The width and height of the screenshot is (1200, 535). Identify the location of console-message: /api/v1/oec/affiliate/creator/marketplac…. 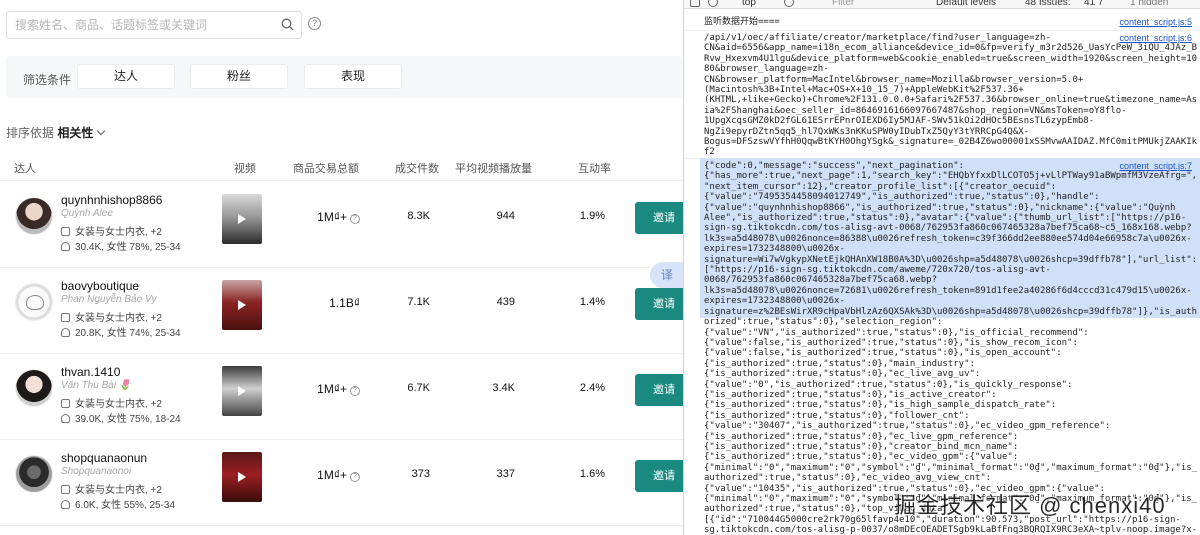
(951, 95).